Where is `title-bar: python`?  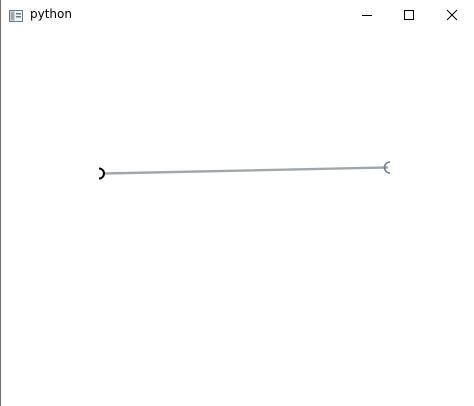 title-bar: python is located at coordinates (237, 14).